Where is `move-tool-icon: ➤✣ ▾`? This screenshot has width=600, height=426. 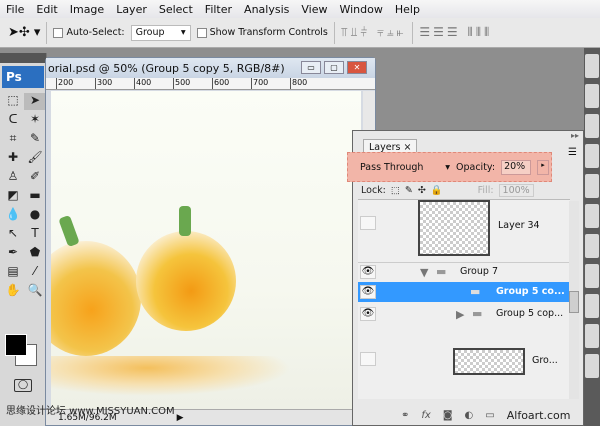 move-tool-icon: ➤✣ ▾ is located at coordinates (24, 32).